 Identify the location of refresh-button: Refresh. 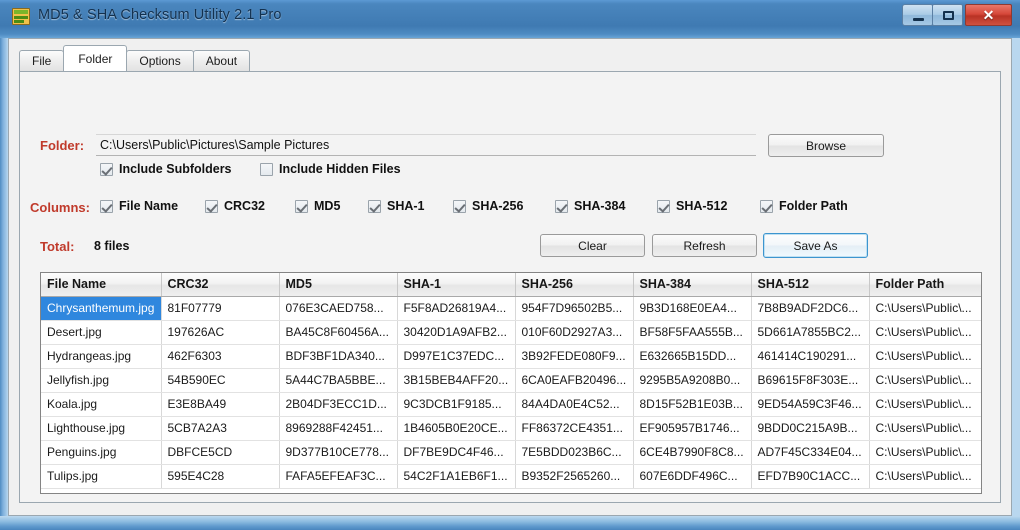
(704, 245).